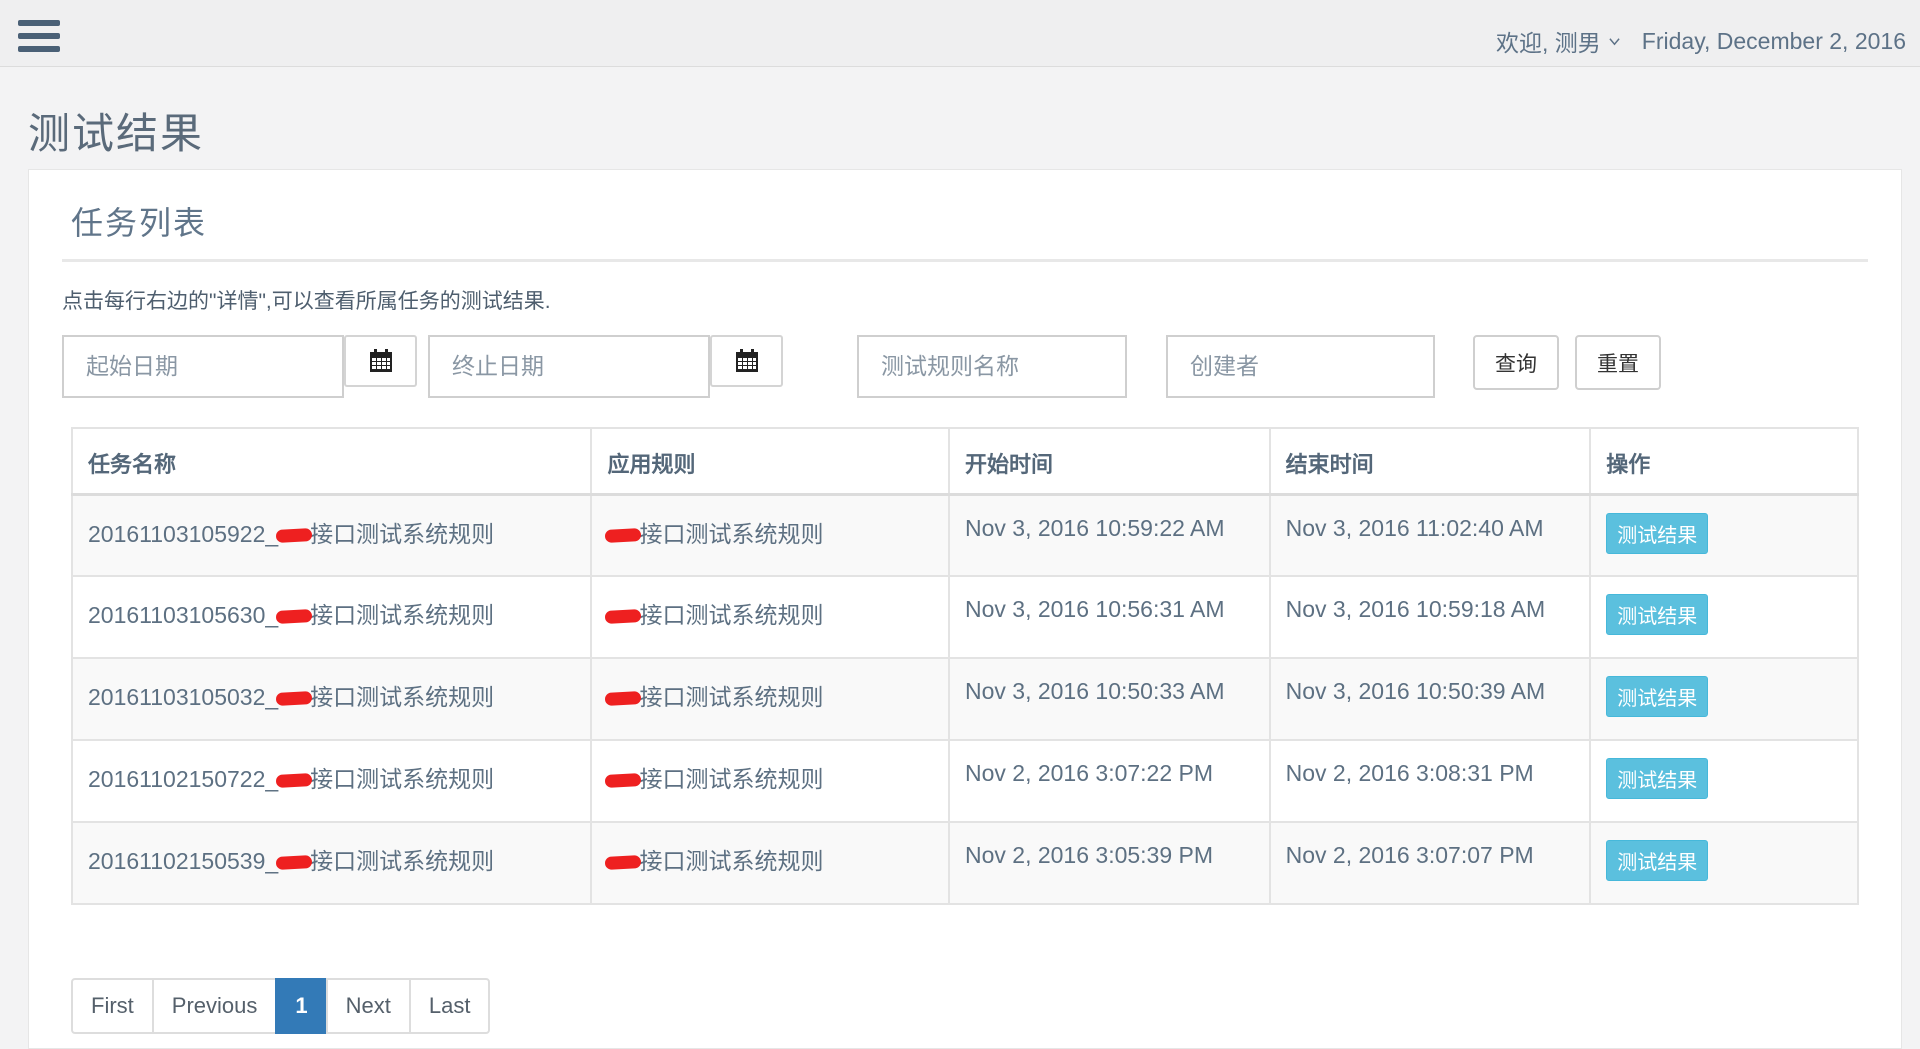 The image size is (1920, 1049). Describe the element at coordinates (569, 366) in the screenshot. I see `end-date-input` at that location.